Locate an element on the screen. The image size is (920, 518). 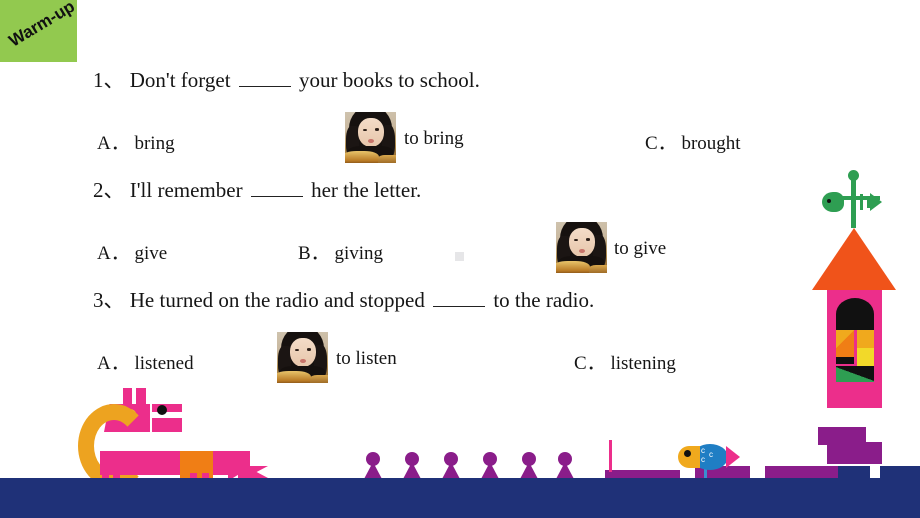
fish-tail is located at coordinates (733, 457).